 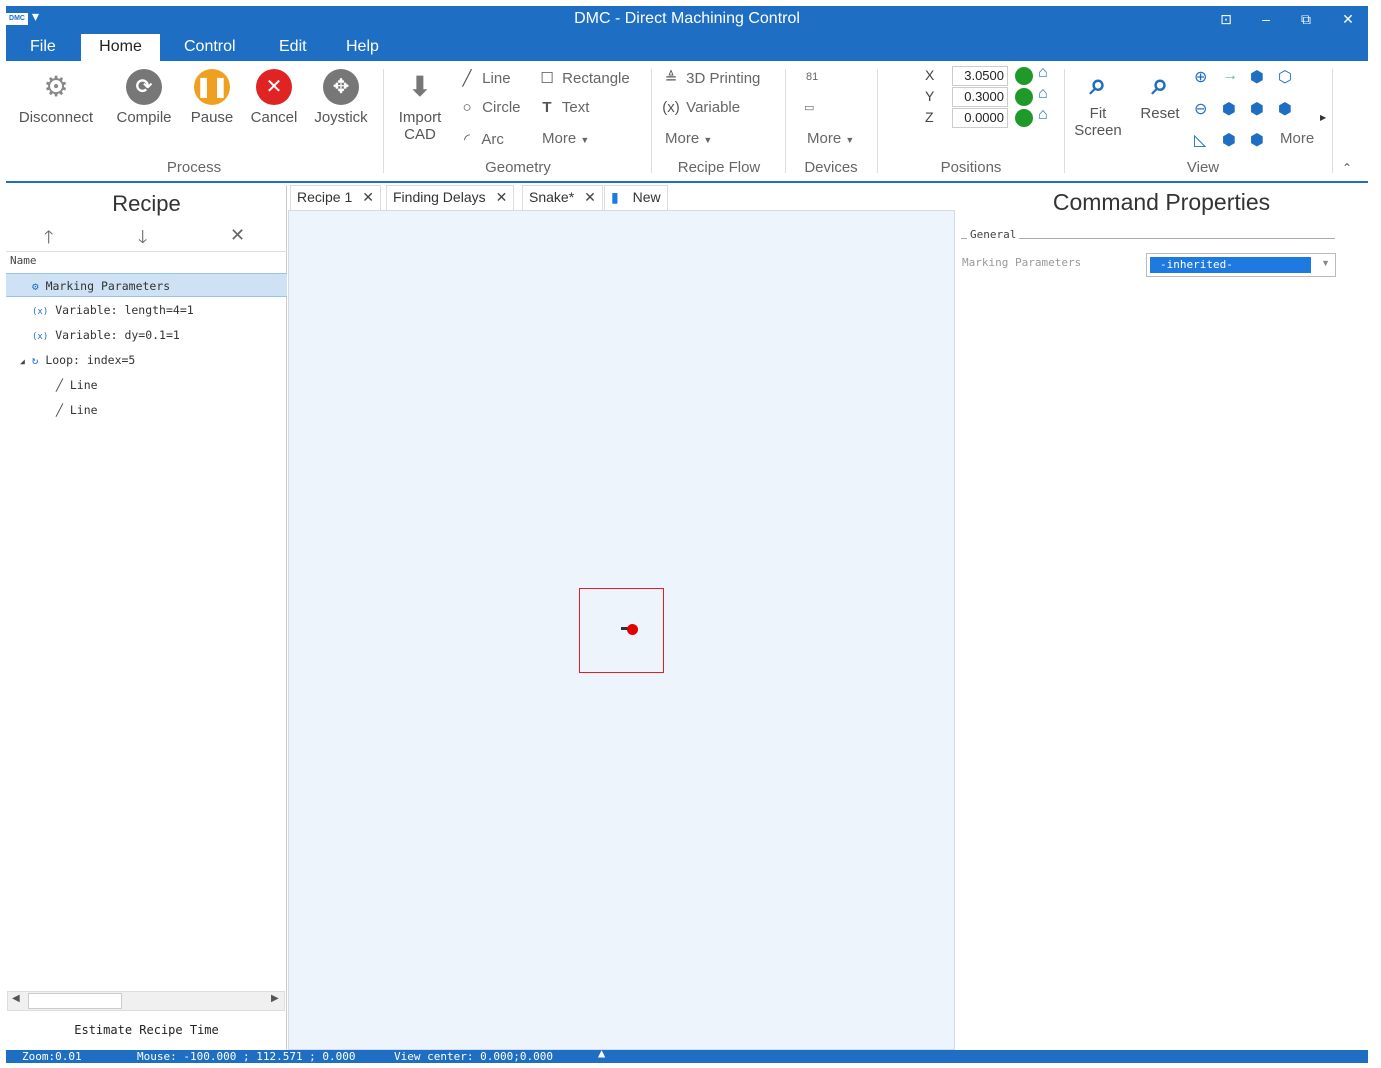 I want to click on tree-item-variable-dy: (x) Variable: dy=0.1=1, so click(x=146, y=335).